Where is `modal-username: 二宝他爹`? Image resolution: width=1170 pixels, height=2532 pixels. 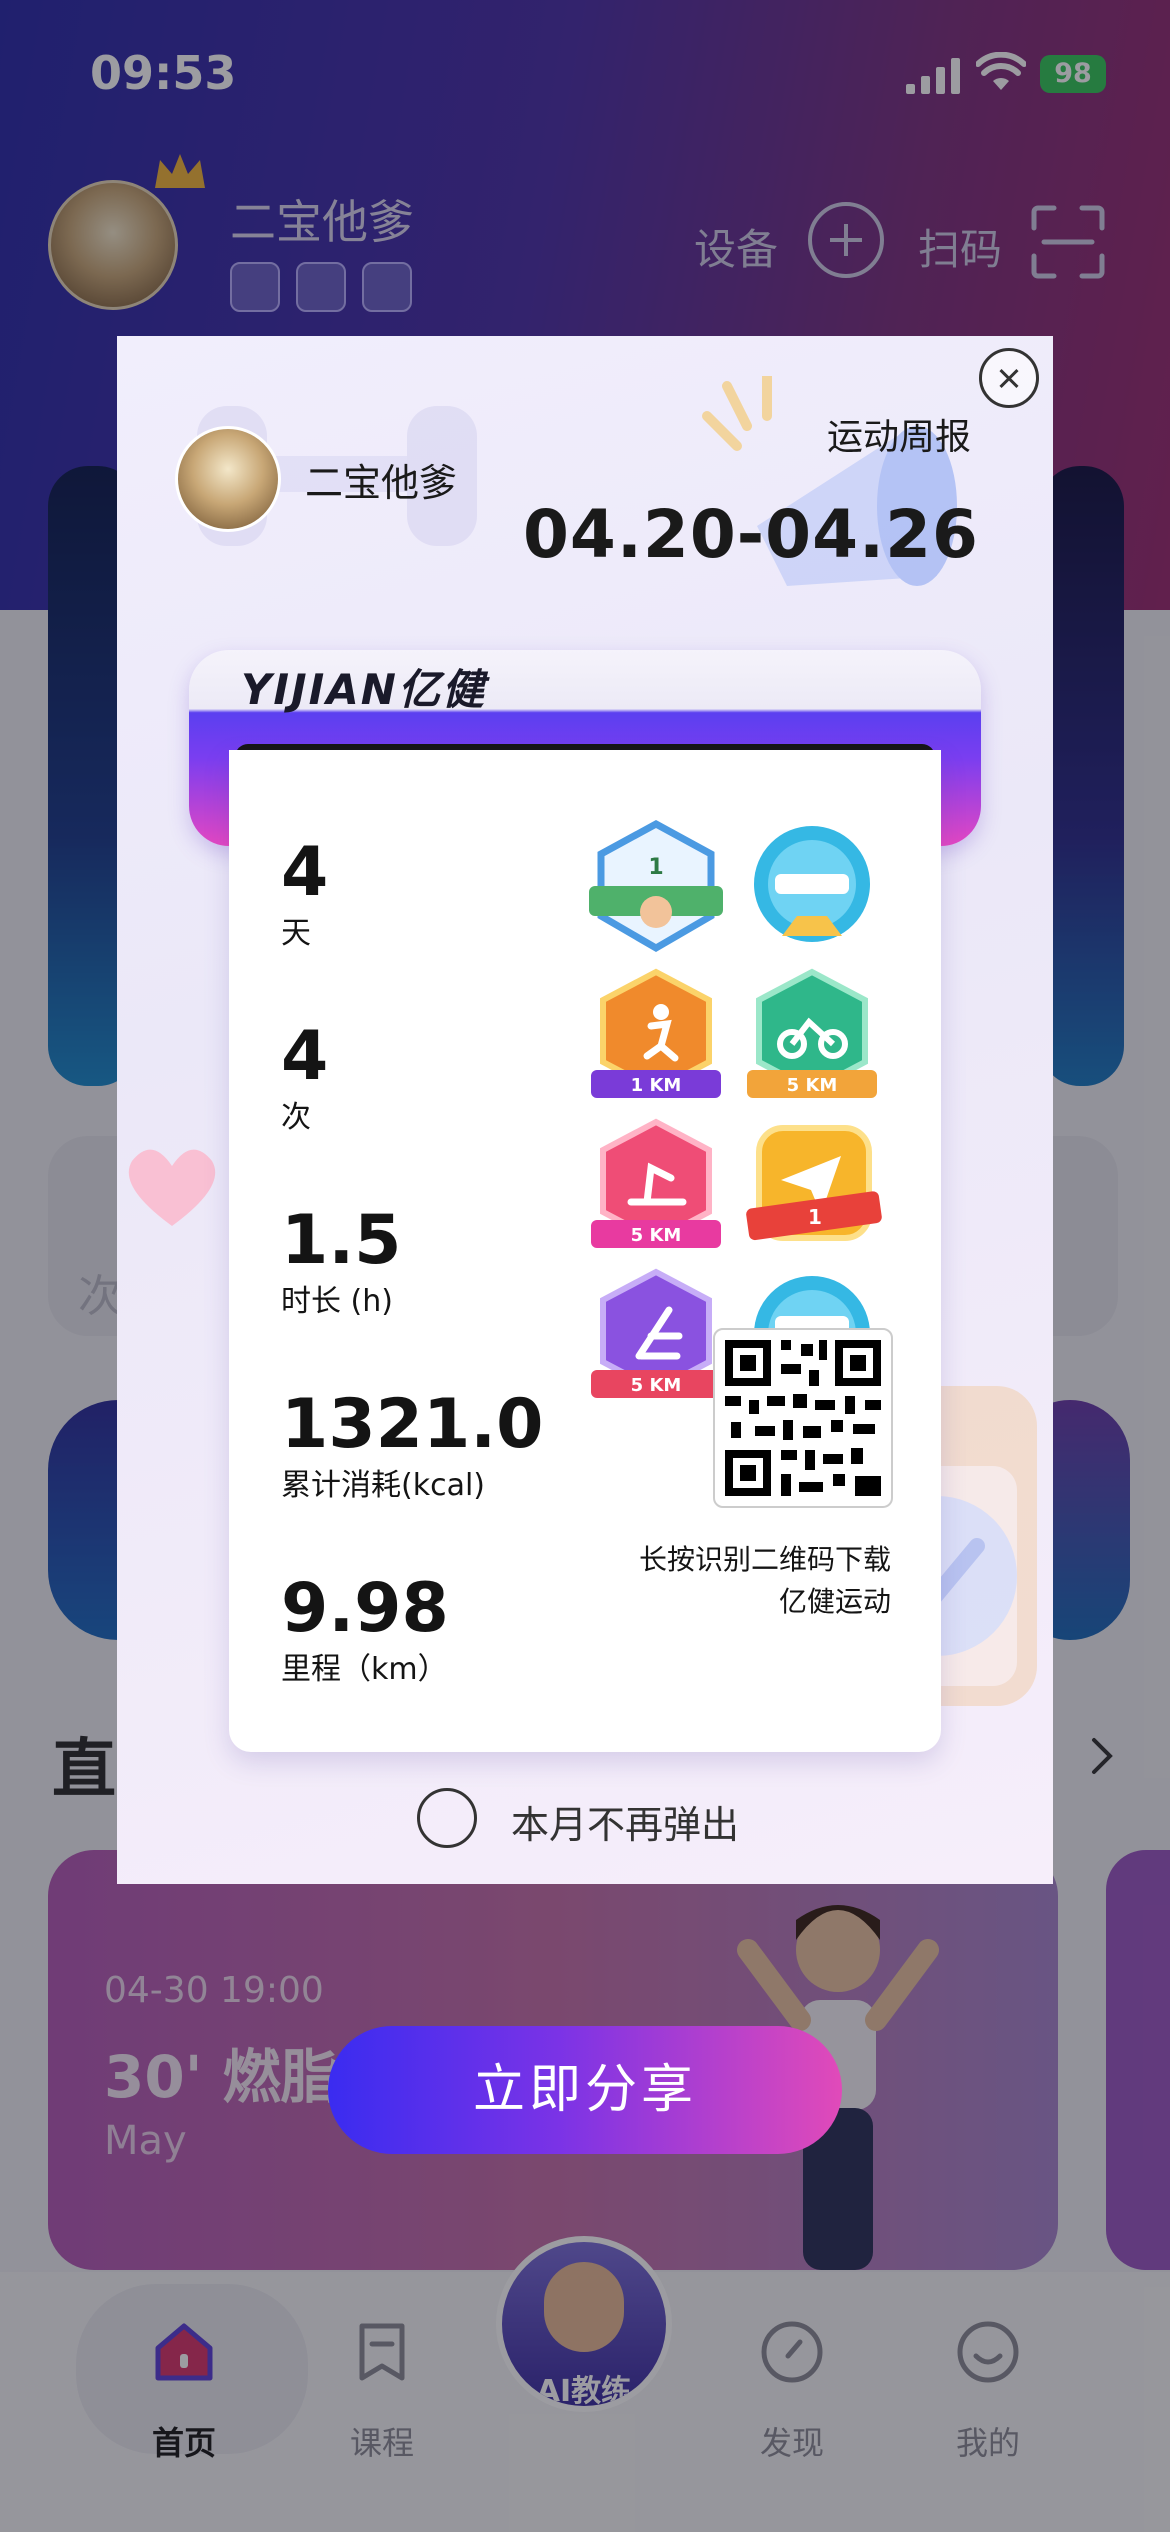
modal-username: 二宝他爹 is located at coordinates (381, 483).